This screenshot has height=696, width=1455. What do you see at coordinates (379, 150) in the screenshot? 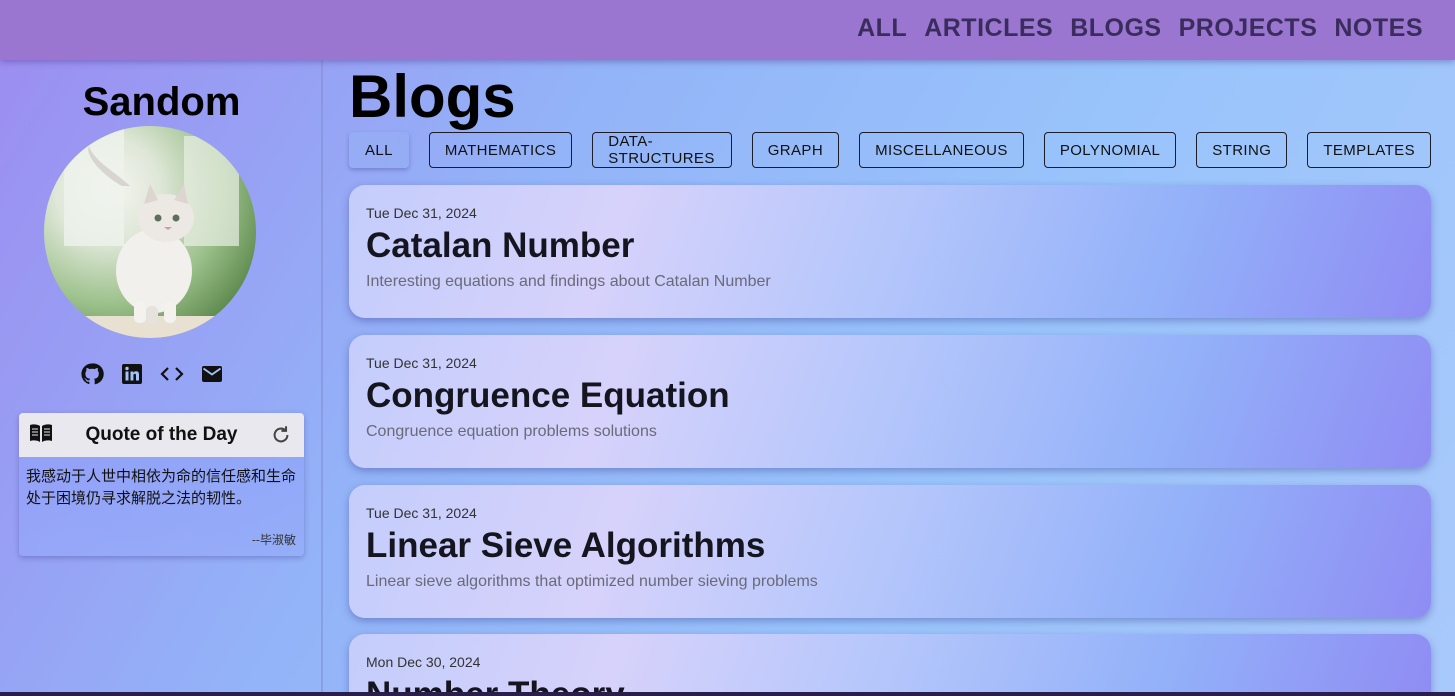
I see `filter-all: ALL` at bounding box center [379, 150].